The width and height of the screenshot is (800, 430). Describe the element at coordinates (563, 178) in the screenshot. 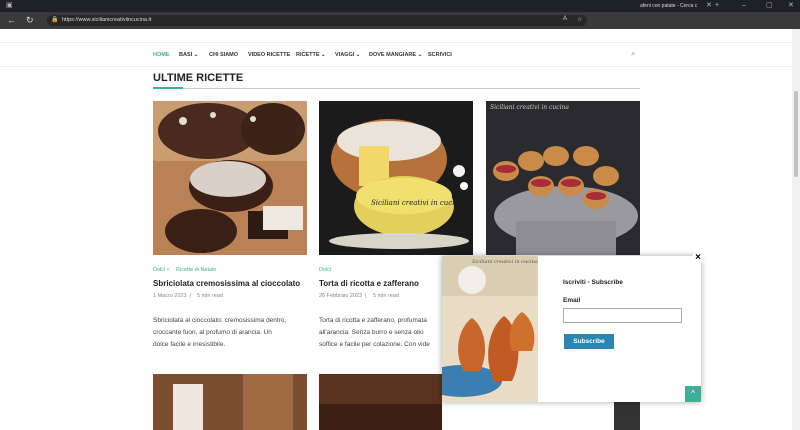

I see `card-image-bignè: Siciliani creativi in cucina` at that location.